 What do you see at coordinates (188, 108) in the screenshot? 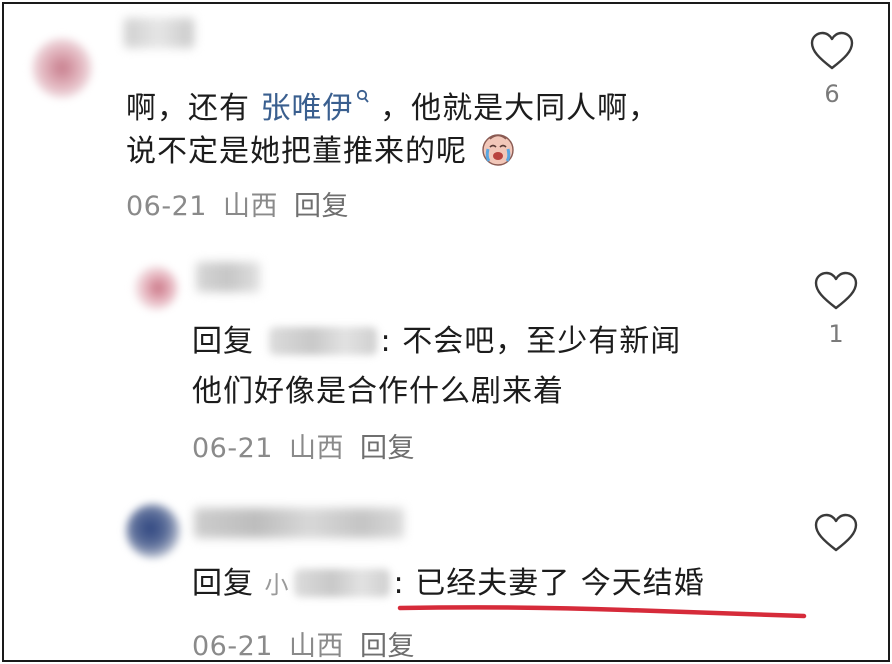
I see `comment-text-pre: 啊，还有` at bounding box center [188, 108].